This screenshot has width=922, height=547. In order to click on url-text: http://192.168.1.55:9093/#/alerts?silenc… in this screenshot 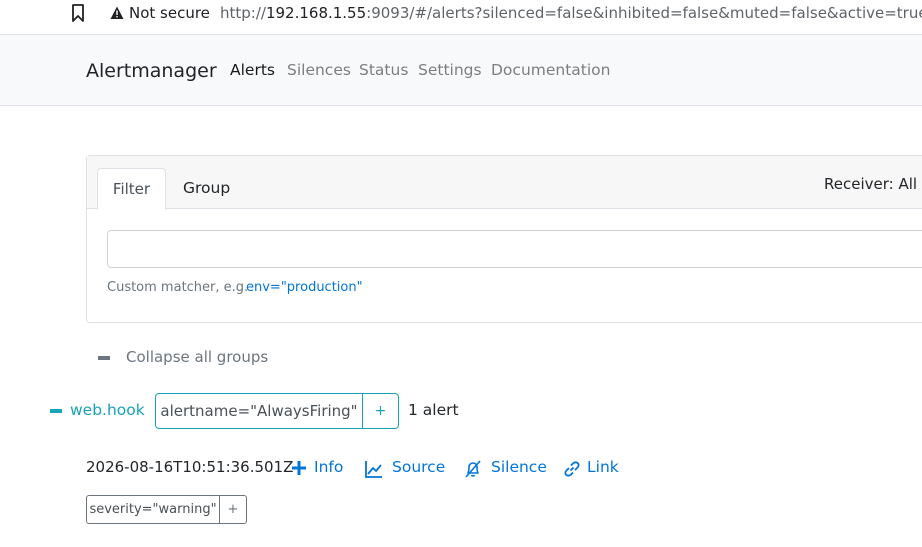, I will do `click(571, 13)`.